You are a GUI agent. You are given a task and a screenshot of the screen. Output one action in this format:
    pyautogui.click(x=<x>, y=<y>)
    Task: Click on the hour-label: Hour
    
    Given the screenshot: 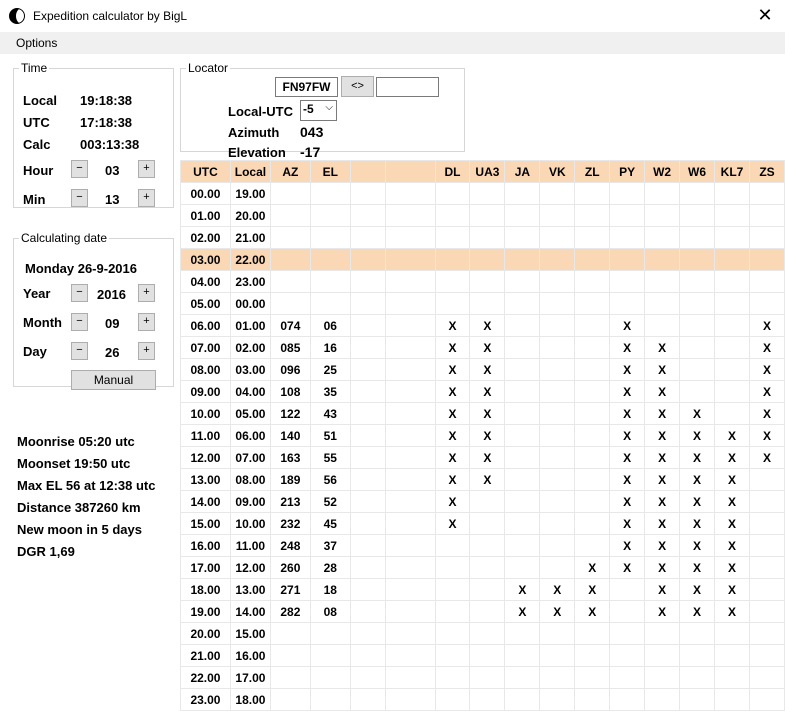 What is the action you would take?
    pyautogui.click(x=38, y=170)
    